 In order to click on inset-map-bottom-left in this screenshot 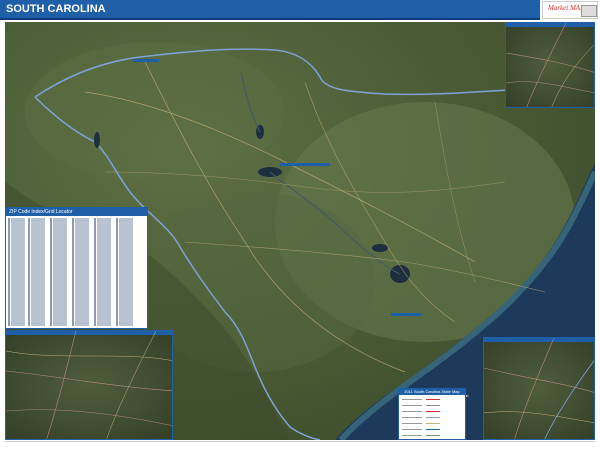, I will do `click(89, 385)`.